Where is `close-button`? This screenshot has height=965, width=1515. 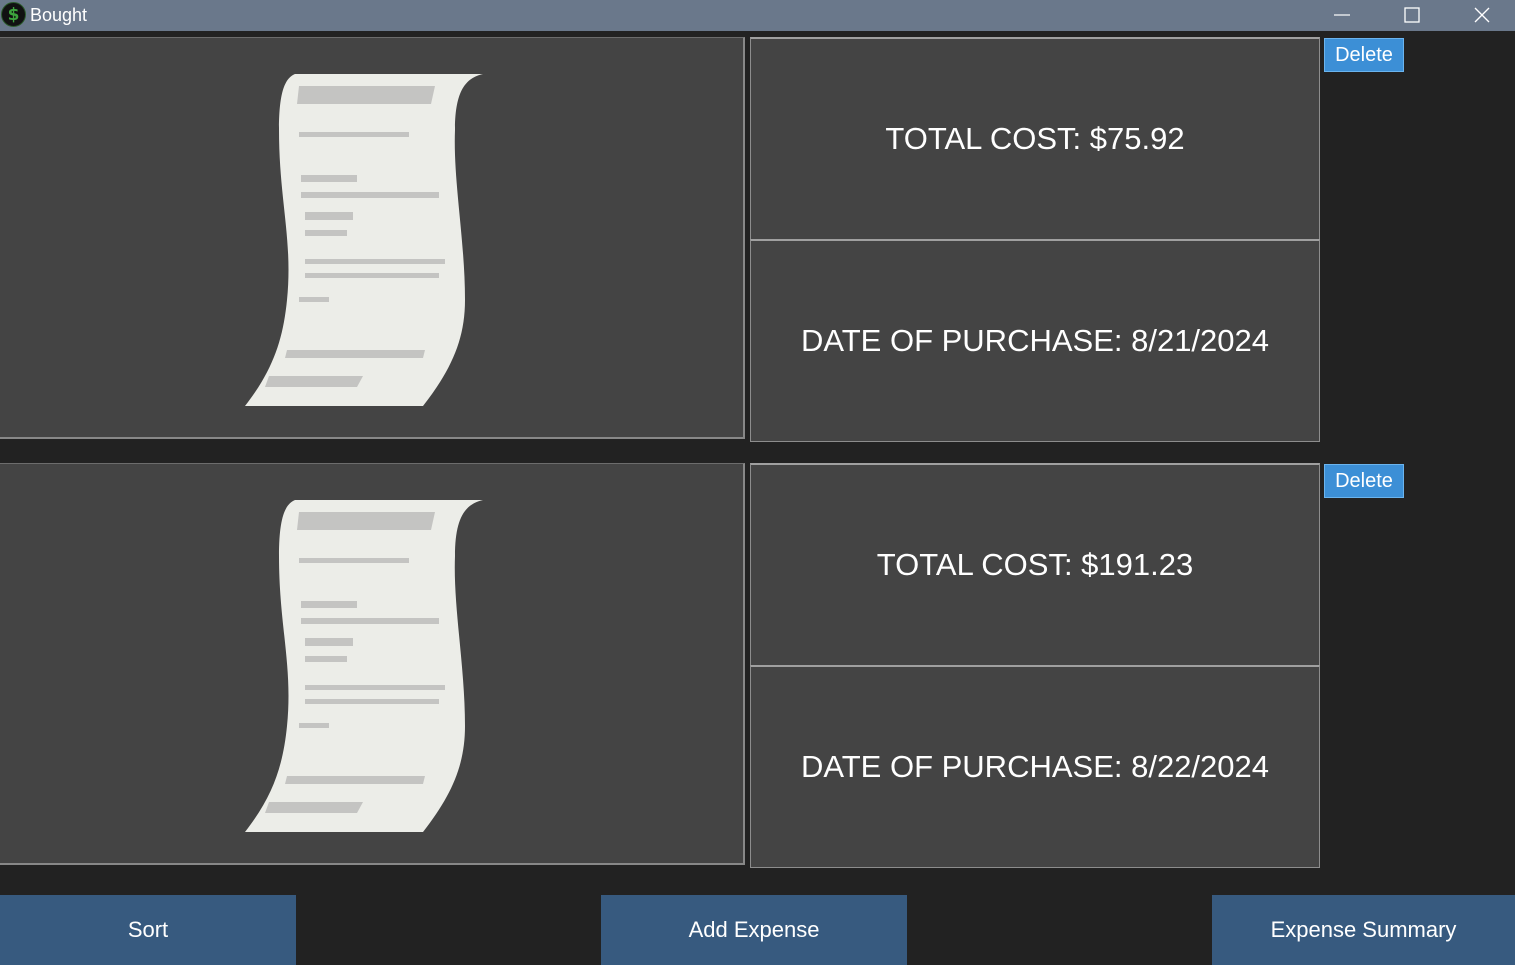 close-button is located at coordinates (1481, 15).